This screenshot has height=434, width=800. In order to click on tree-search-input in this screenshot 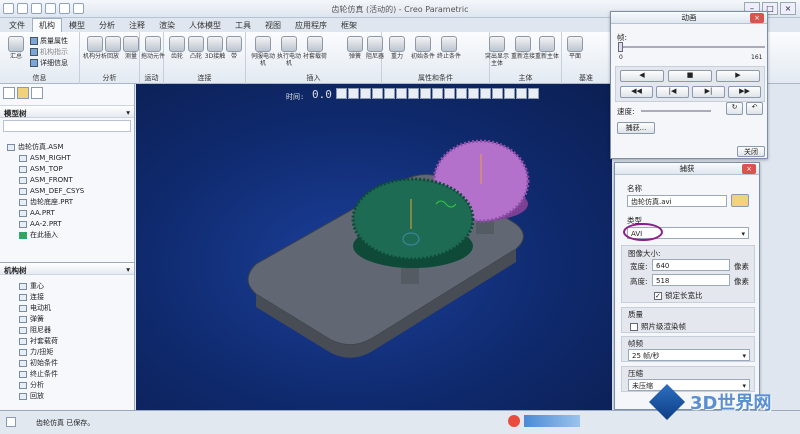, I will do `click(67, 126)`.